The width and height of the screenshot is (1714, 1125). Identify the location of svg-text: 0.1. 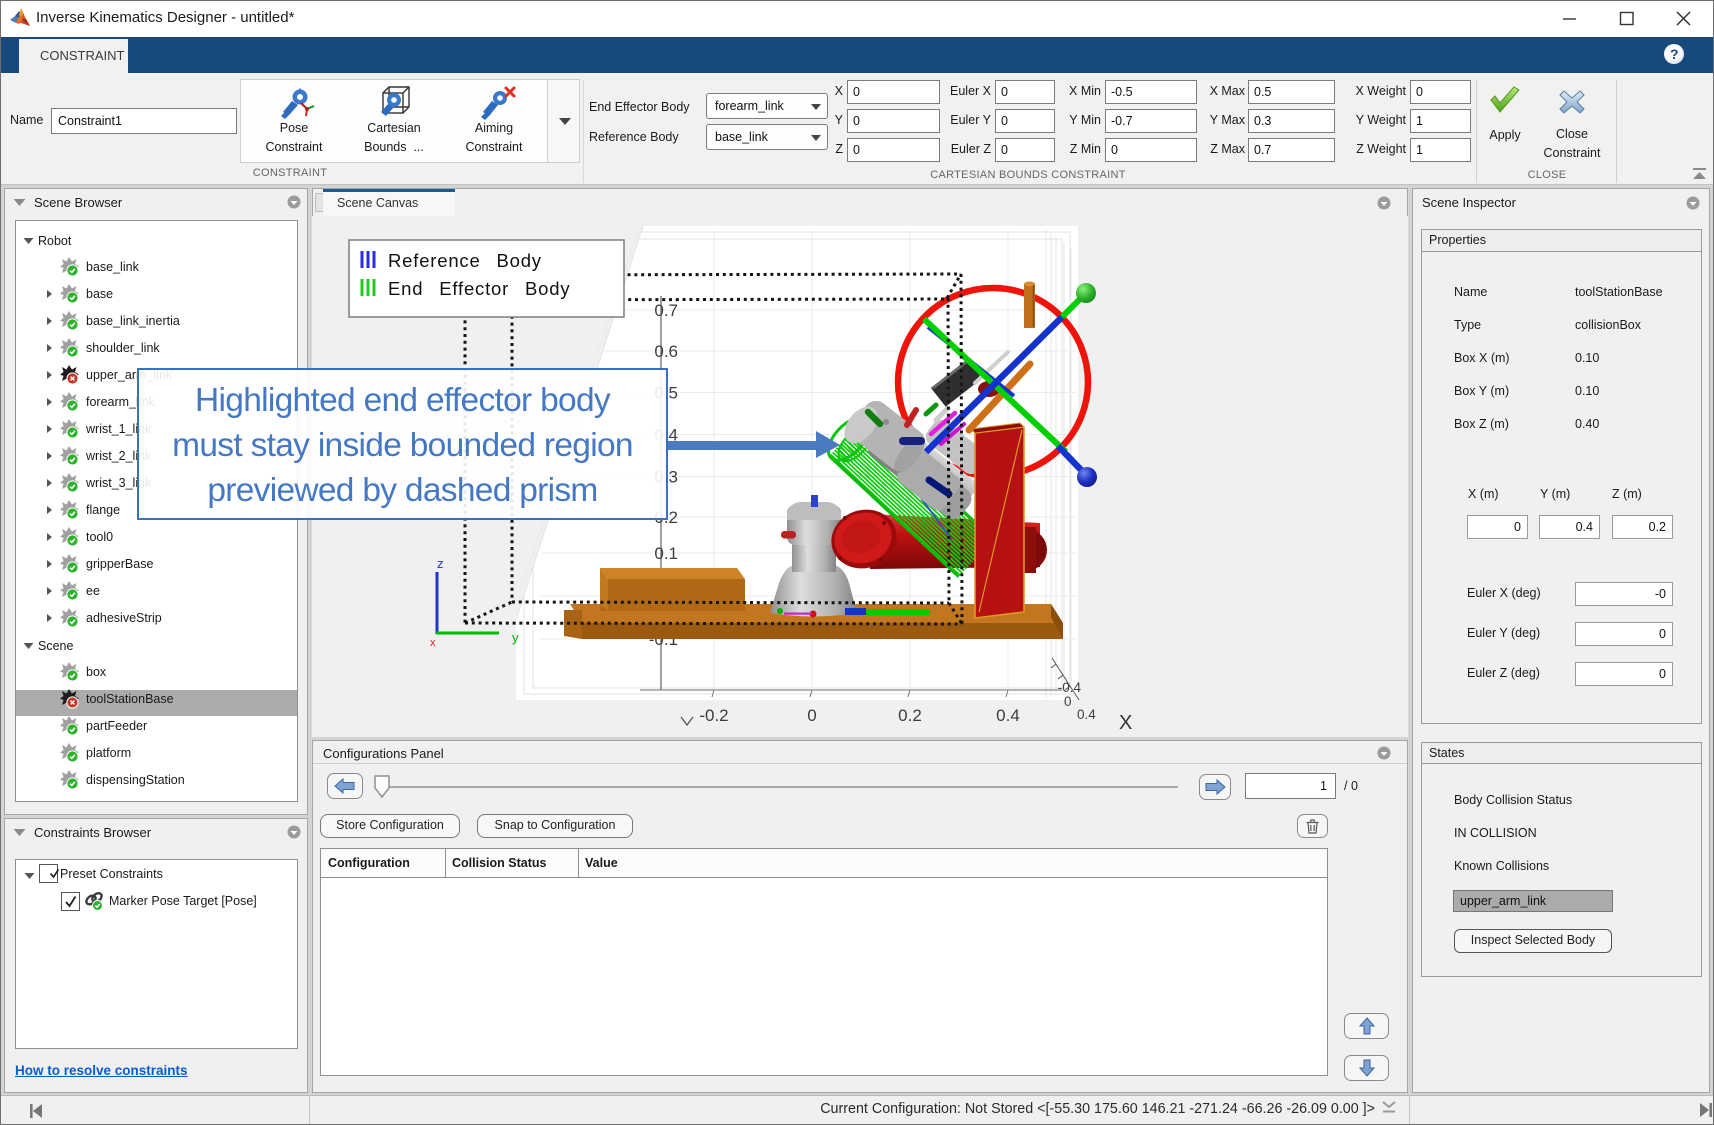
(666, 553).